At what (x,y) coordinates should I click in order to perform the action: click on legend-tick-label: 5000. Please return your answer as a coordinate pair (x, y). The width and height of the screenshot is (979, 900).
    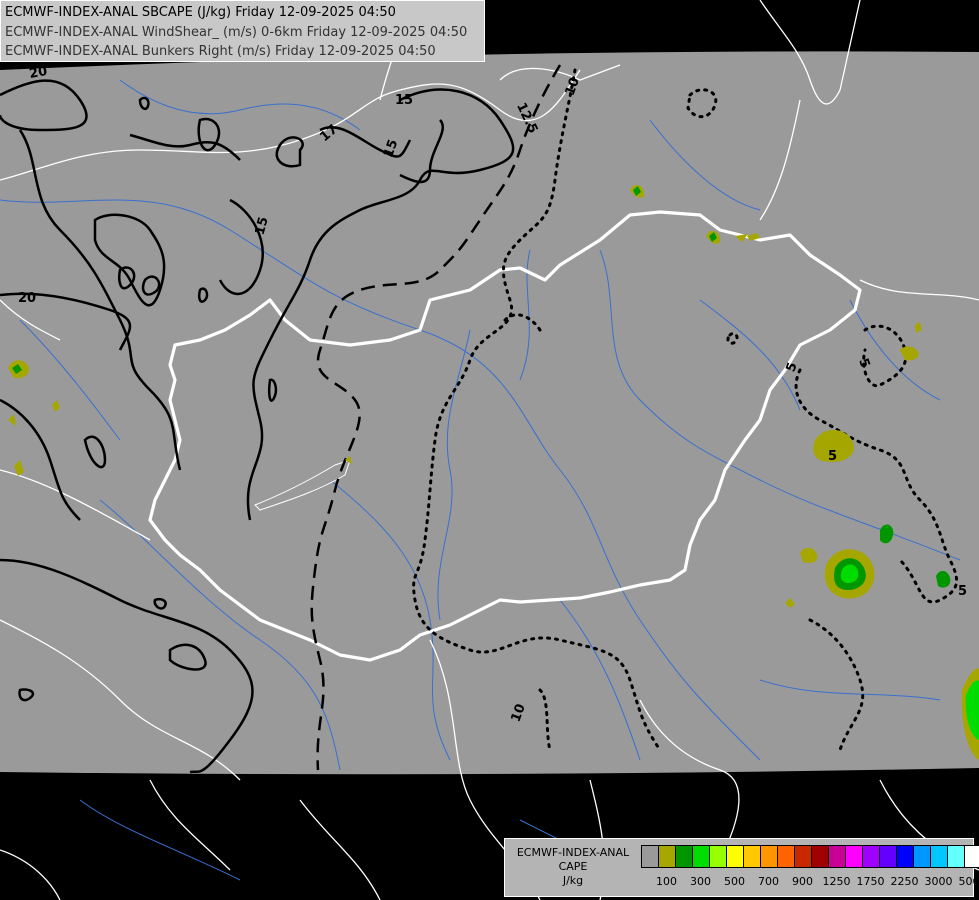
    Looking at the image, I should click on (968, 881).